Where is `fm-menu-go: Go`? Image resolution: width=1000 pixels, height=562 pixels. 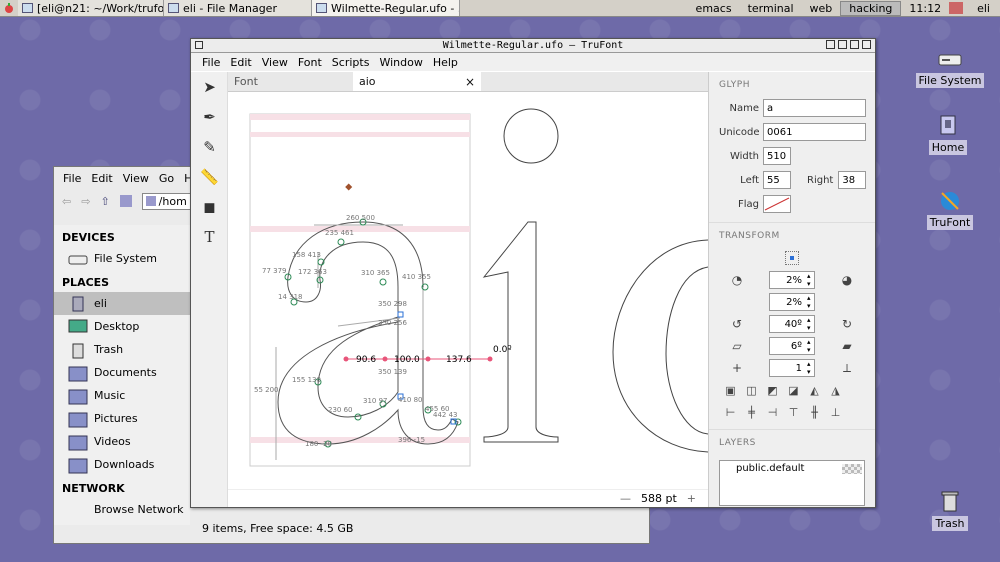
fm-menu-go: Go is located at coordinates (166, 178).